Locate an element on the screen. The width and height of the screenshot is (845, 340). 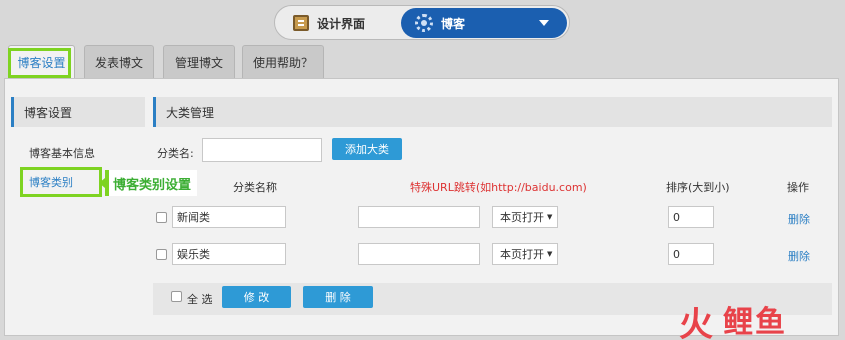
tab-label: 发表博文 is located at coordinates (118, 62).